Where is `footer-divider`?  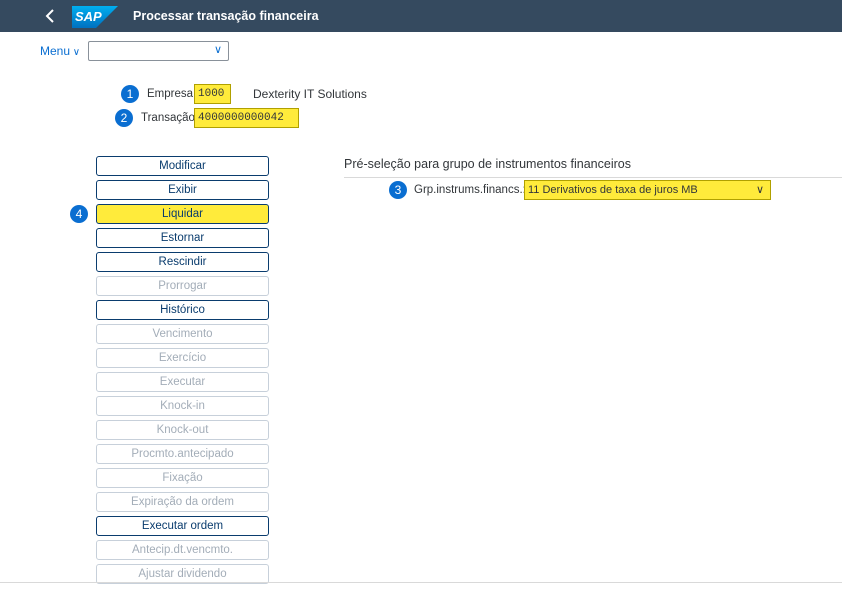
footer-divider is located at coordinates (421, 582).